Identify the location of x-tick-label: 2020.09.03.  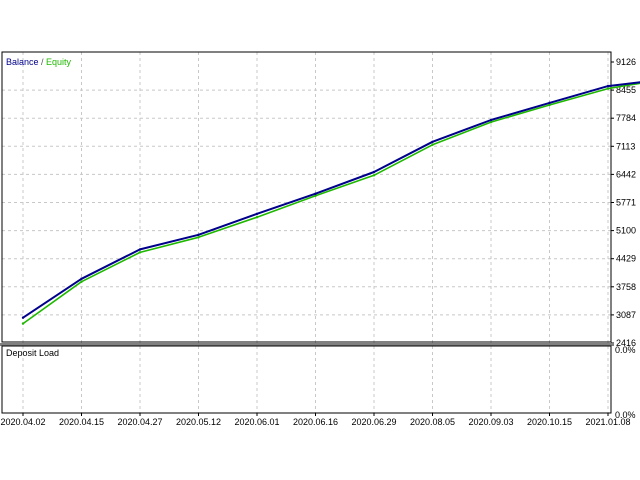
(490, 422).